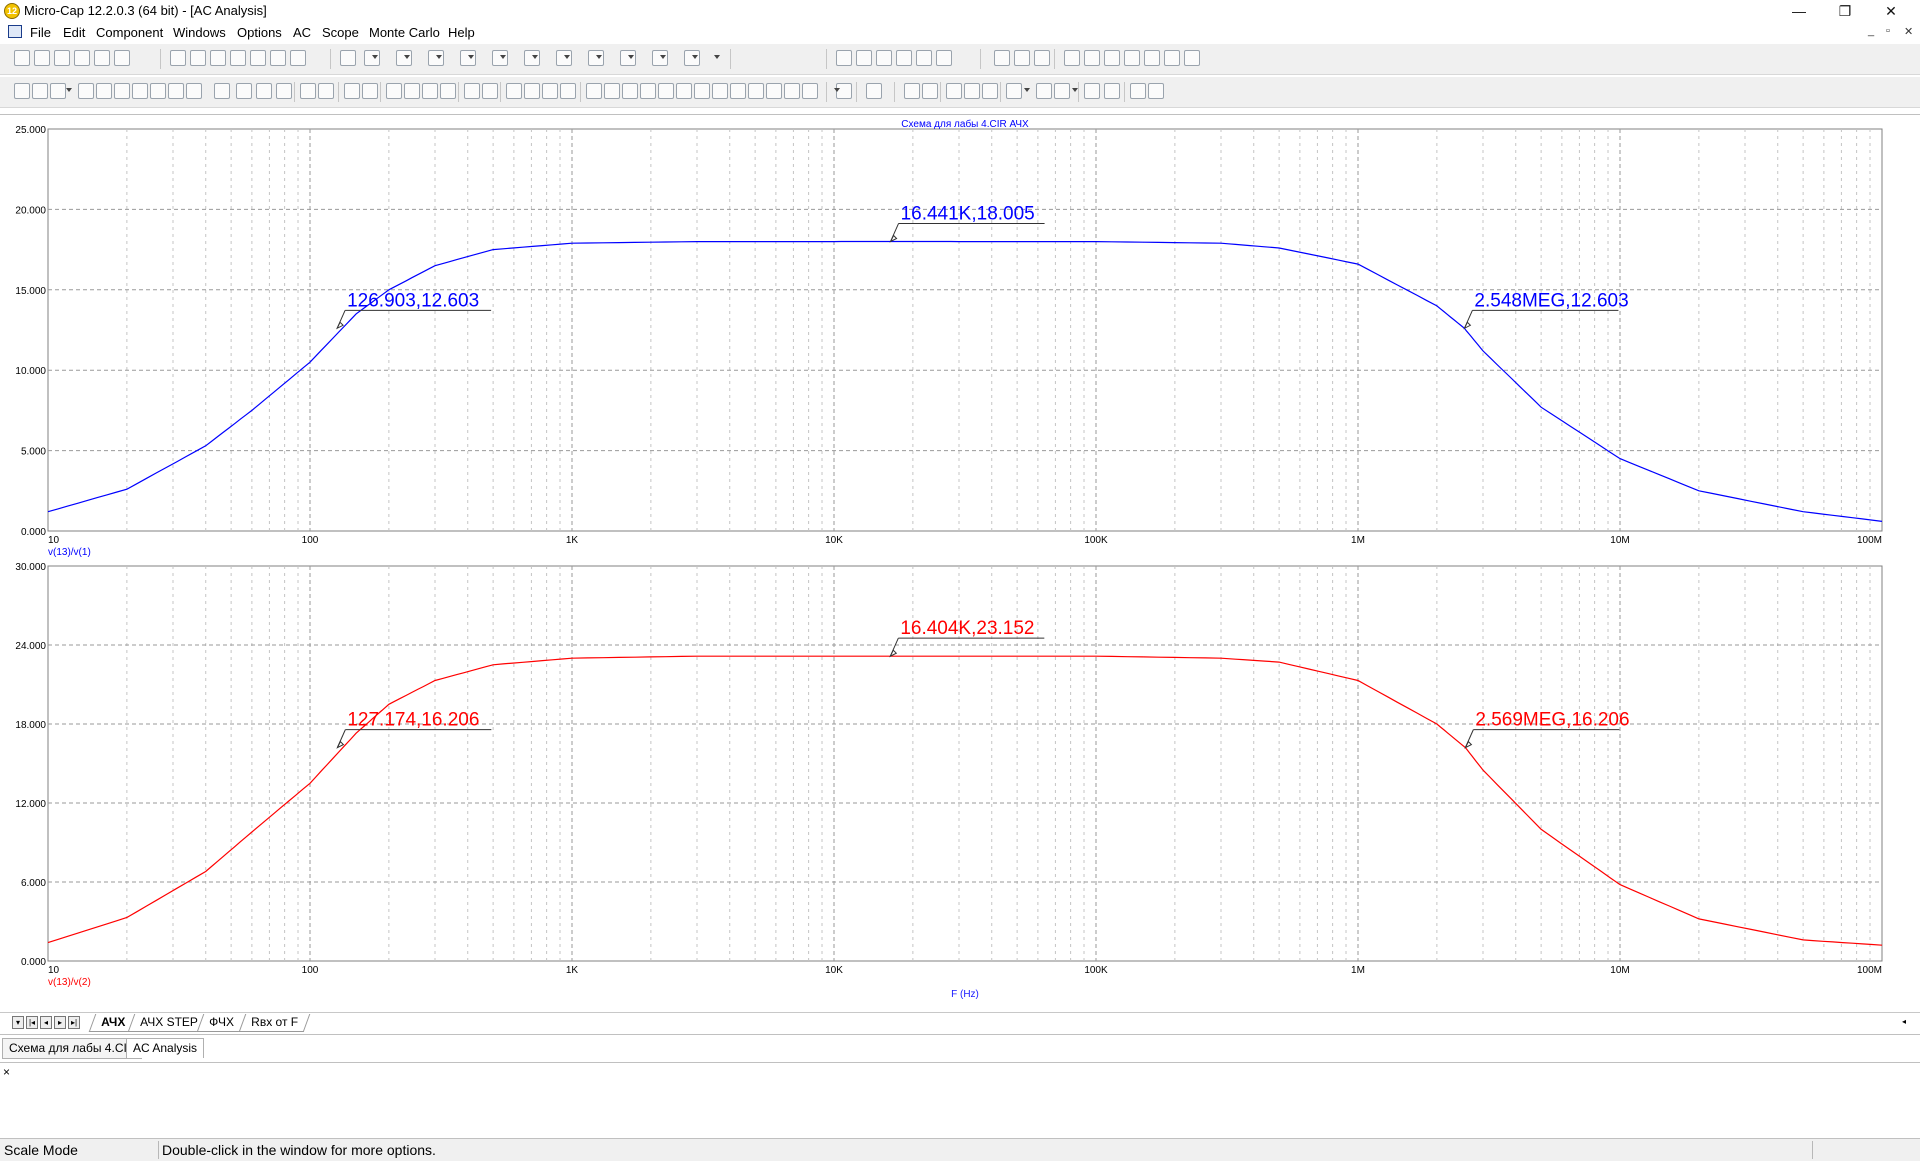  I want to click on copy-plot-icon, so click(1092, 91).